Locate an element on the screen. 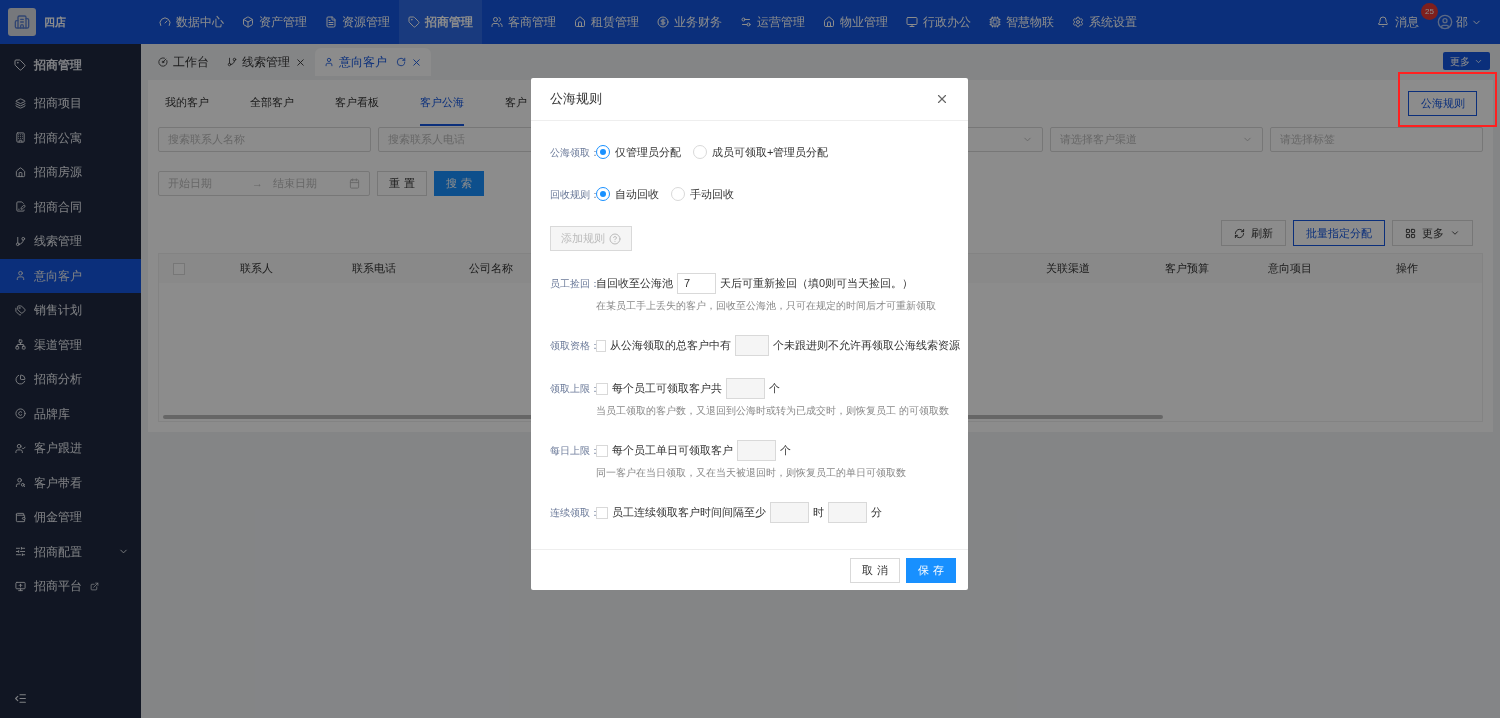  form-text: 每个员工单日可领取客户 is located at coordinates (672, 451).